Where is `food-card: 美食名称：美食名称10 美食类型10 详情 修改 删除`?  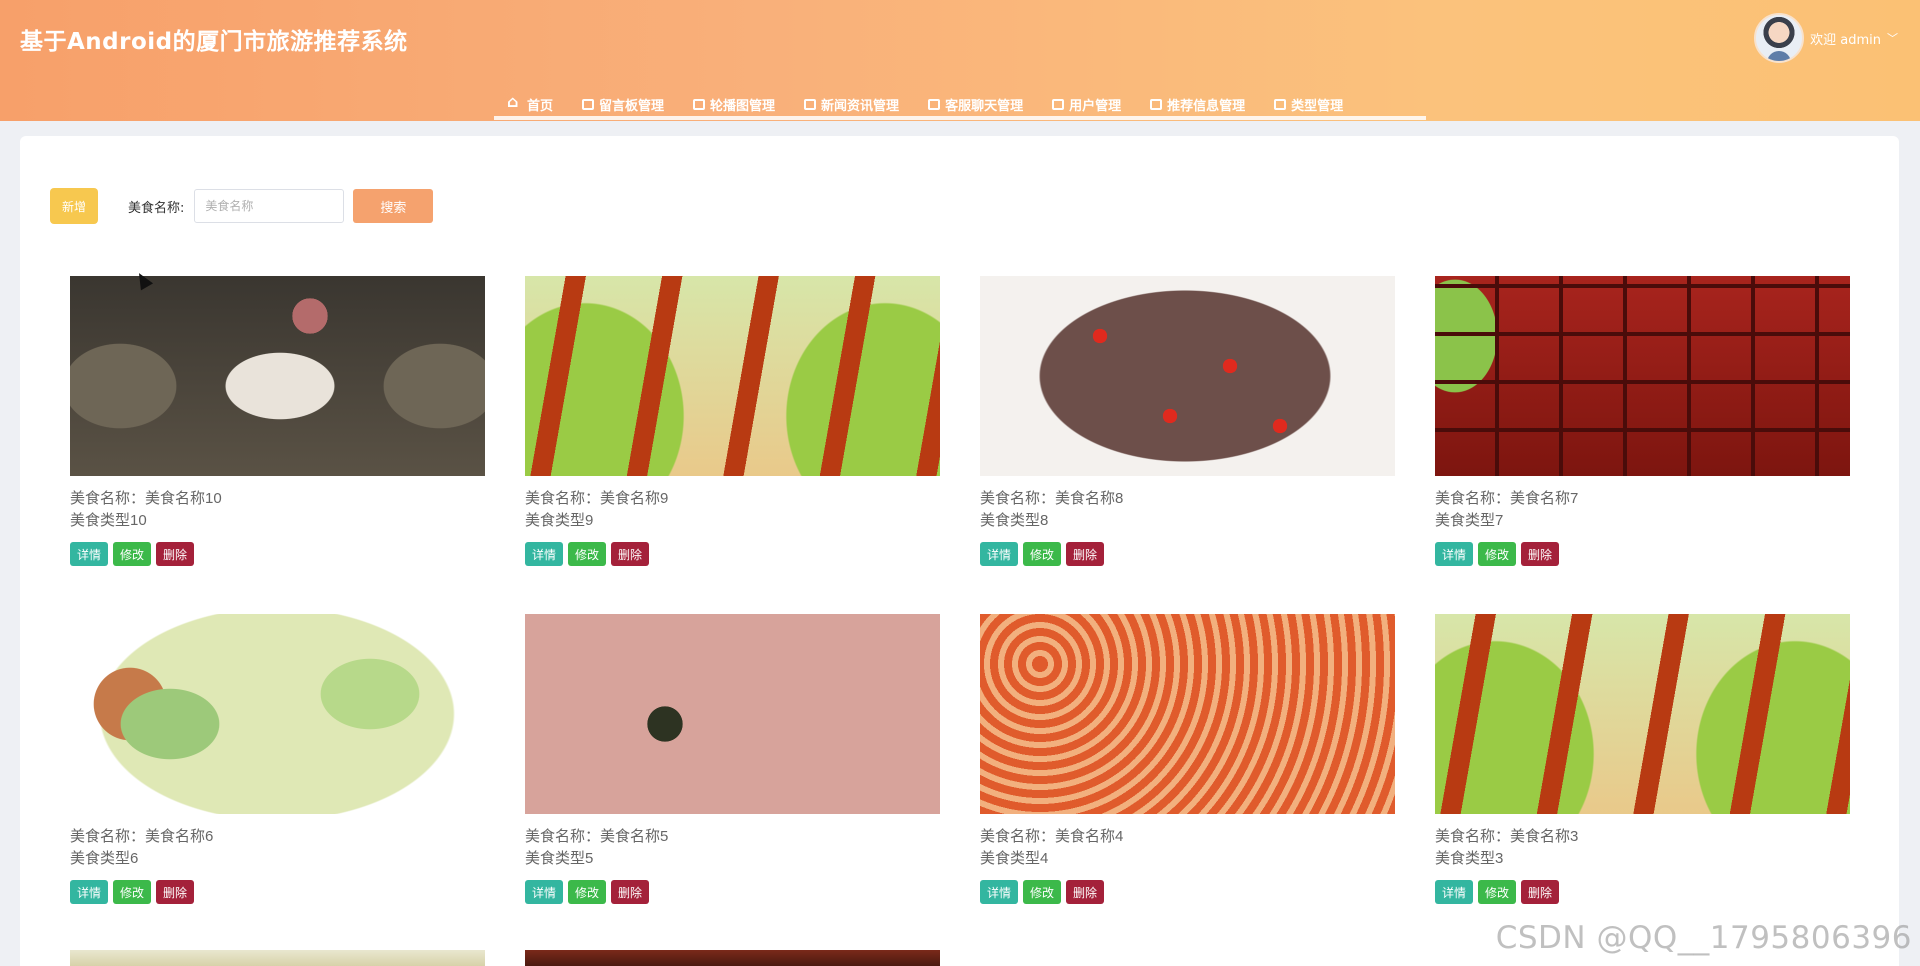 food-card: 美食名称：美食名称10 美食类型10 详情 修改 删除 is located at coordinates (277, 421).